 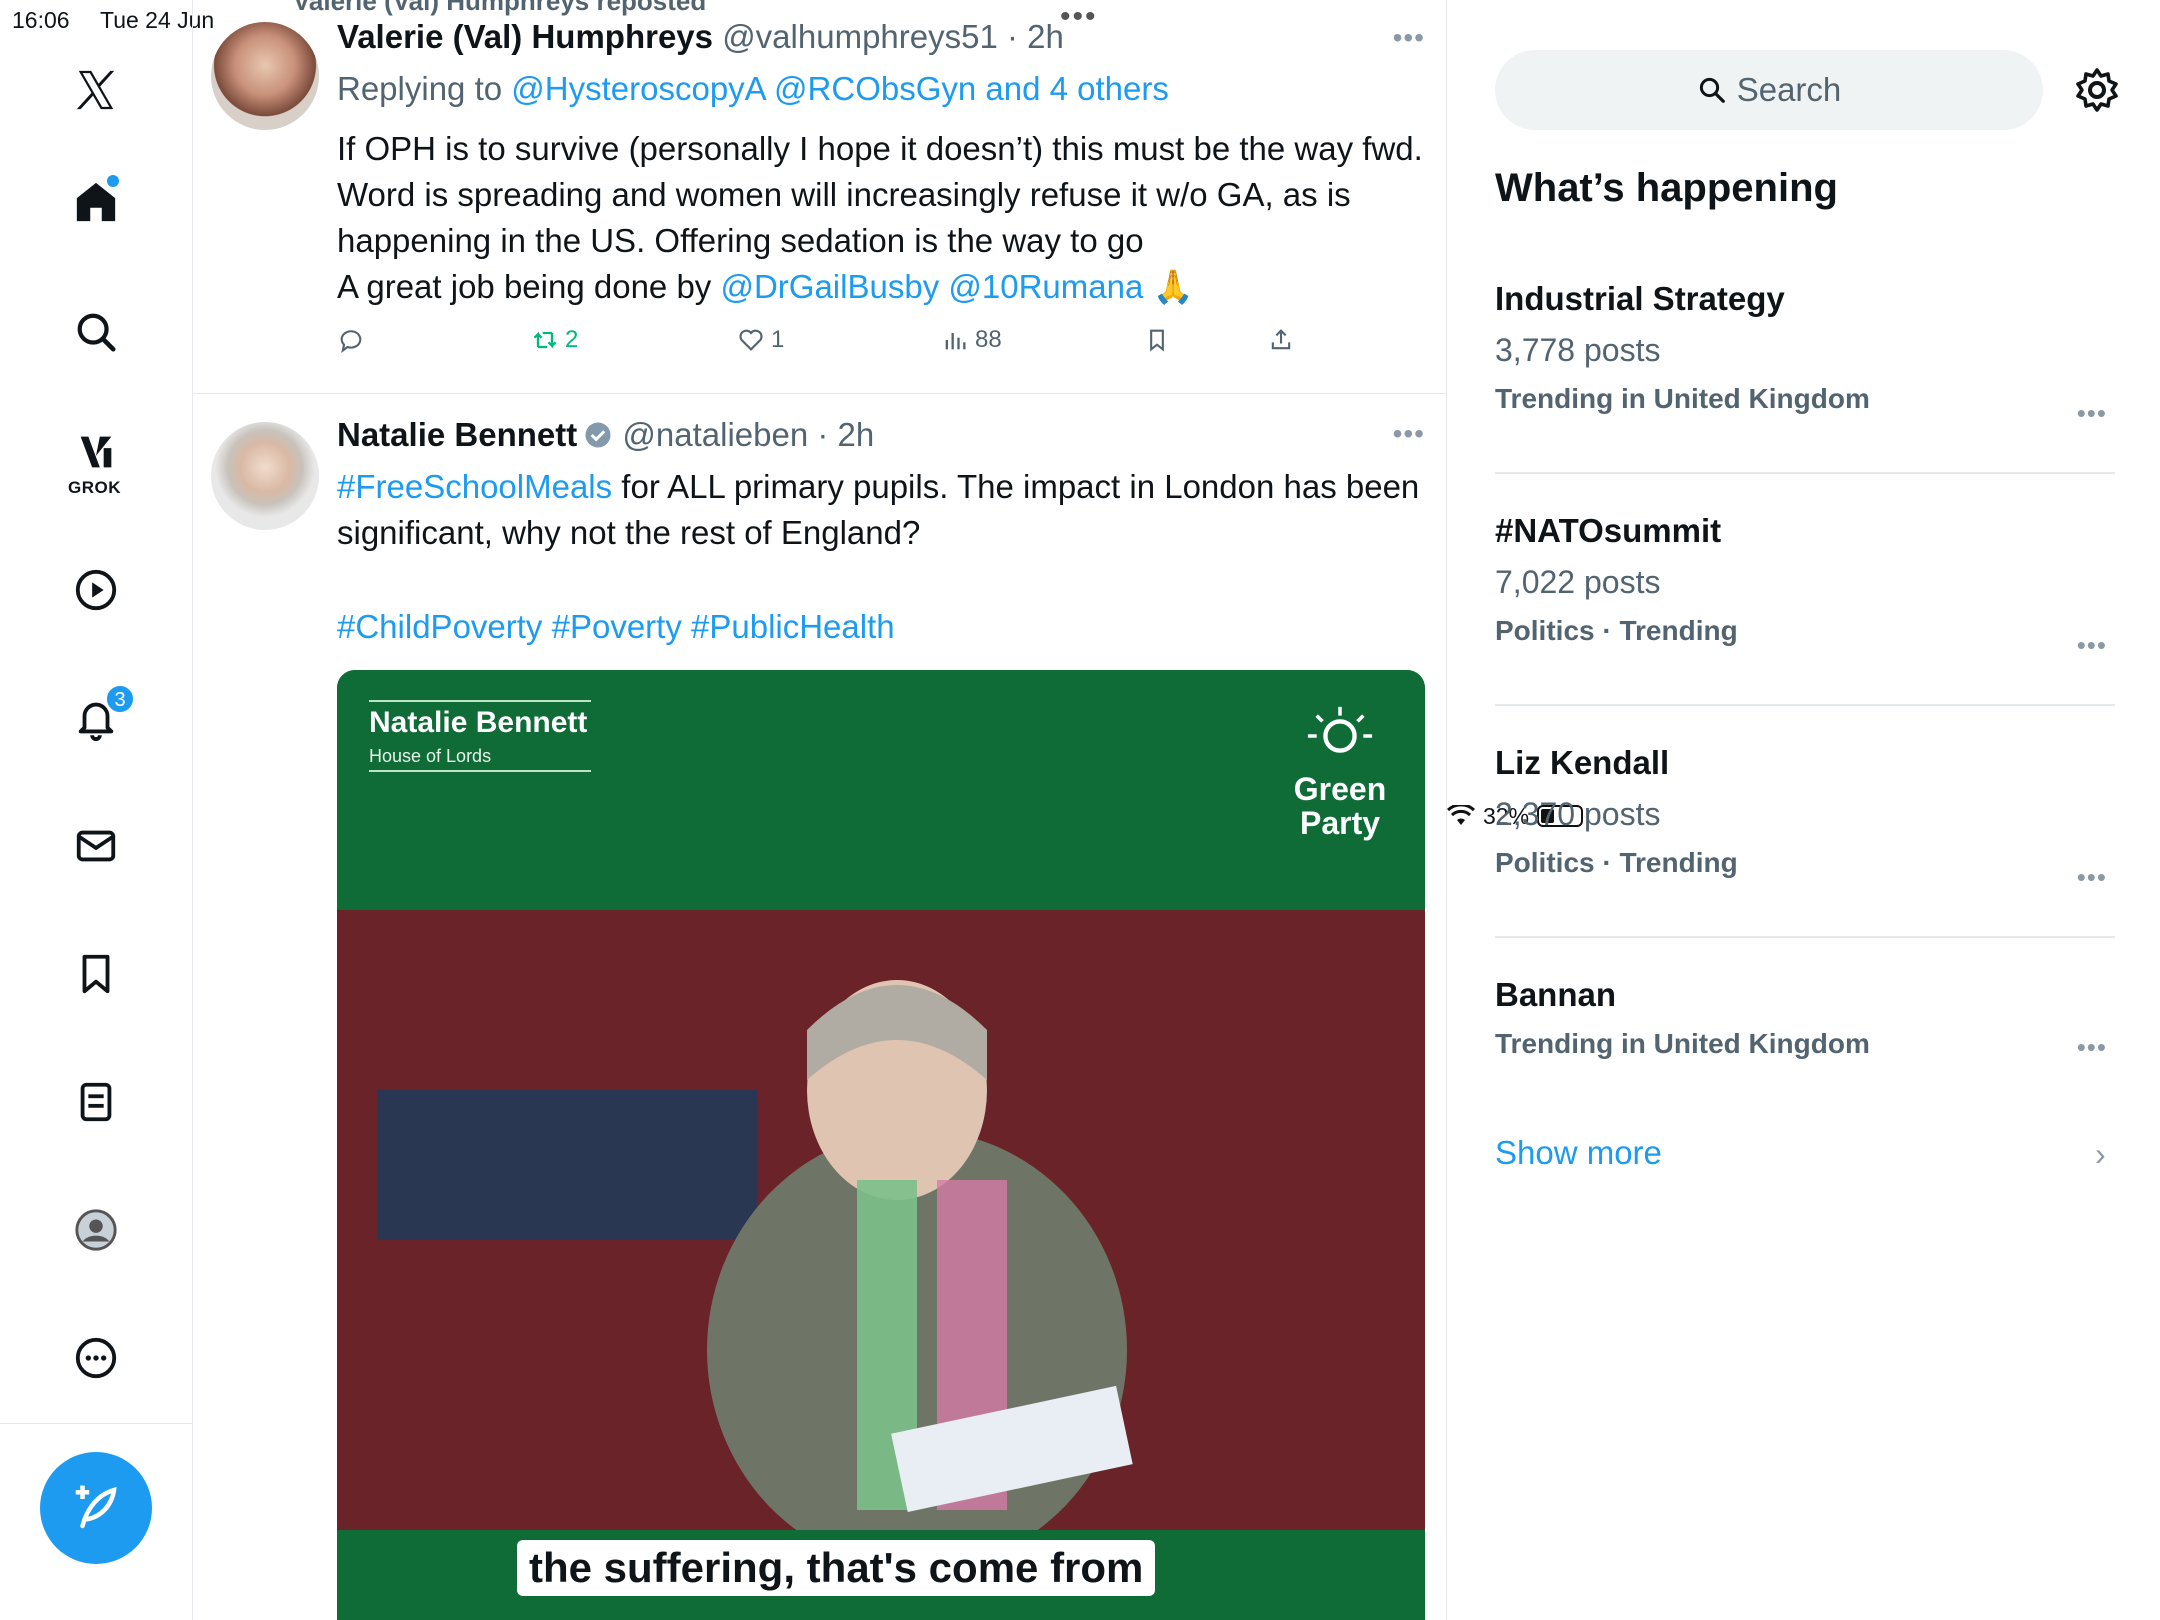 I want to click on show-more-link: Show more, so click(x=1578, y=1153).